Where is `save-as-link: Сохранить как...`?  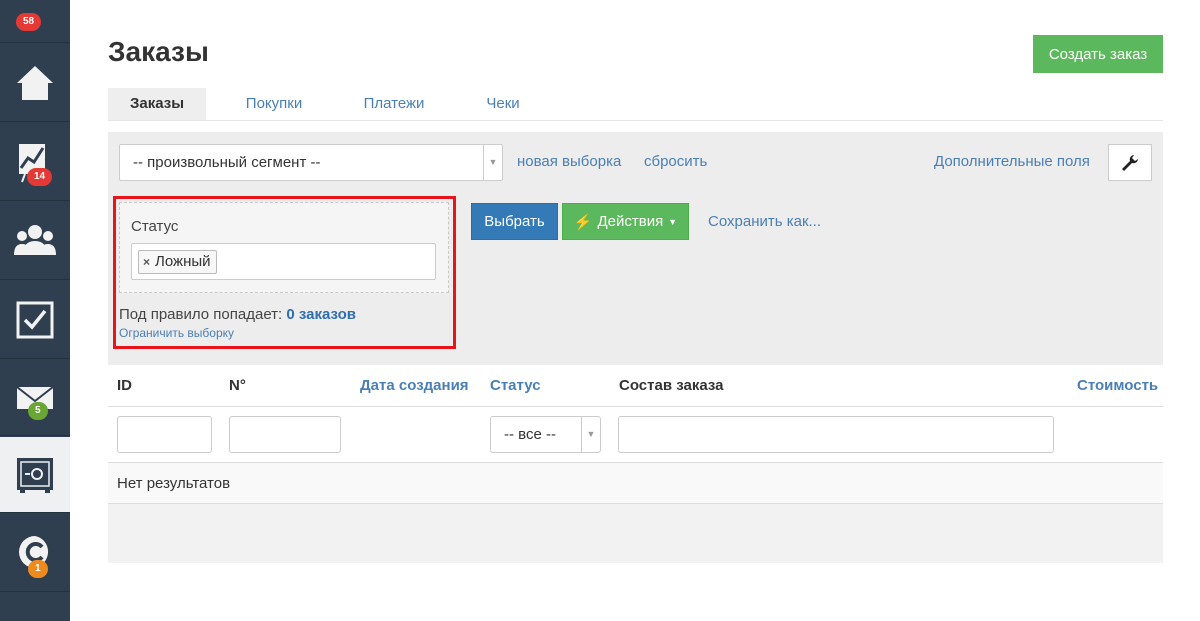 save-as-link: Сохранить как... is located at coordinates (764, 221).